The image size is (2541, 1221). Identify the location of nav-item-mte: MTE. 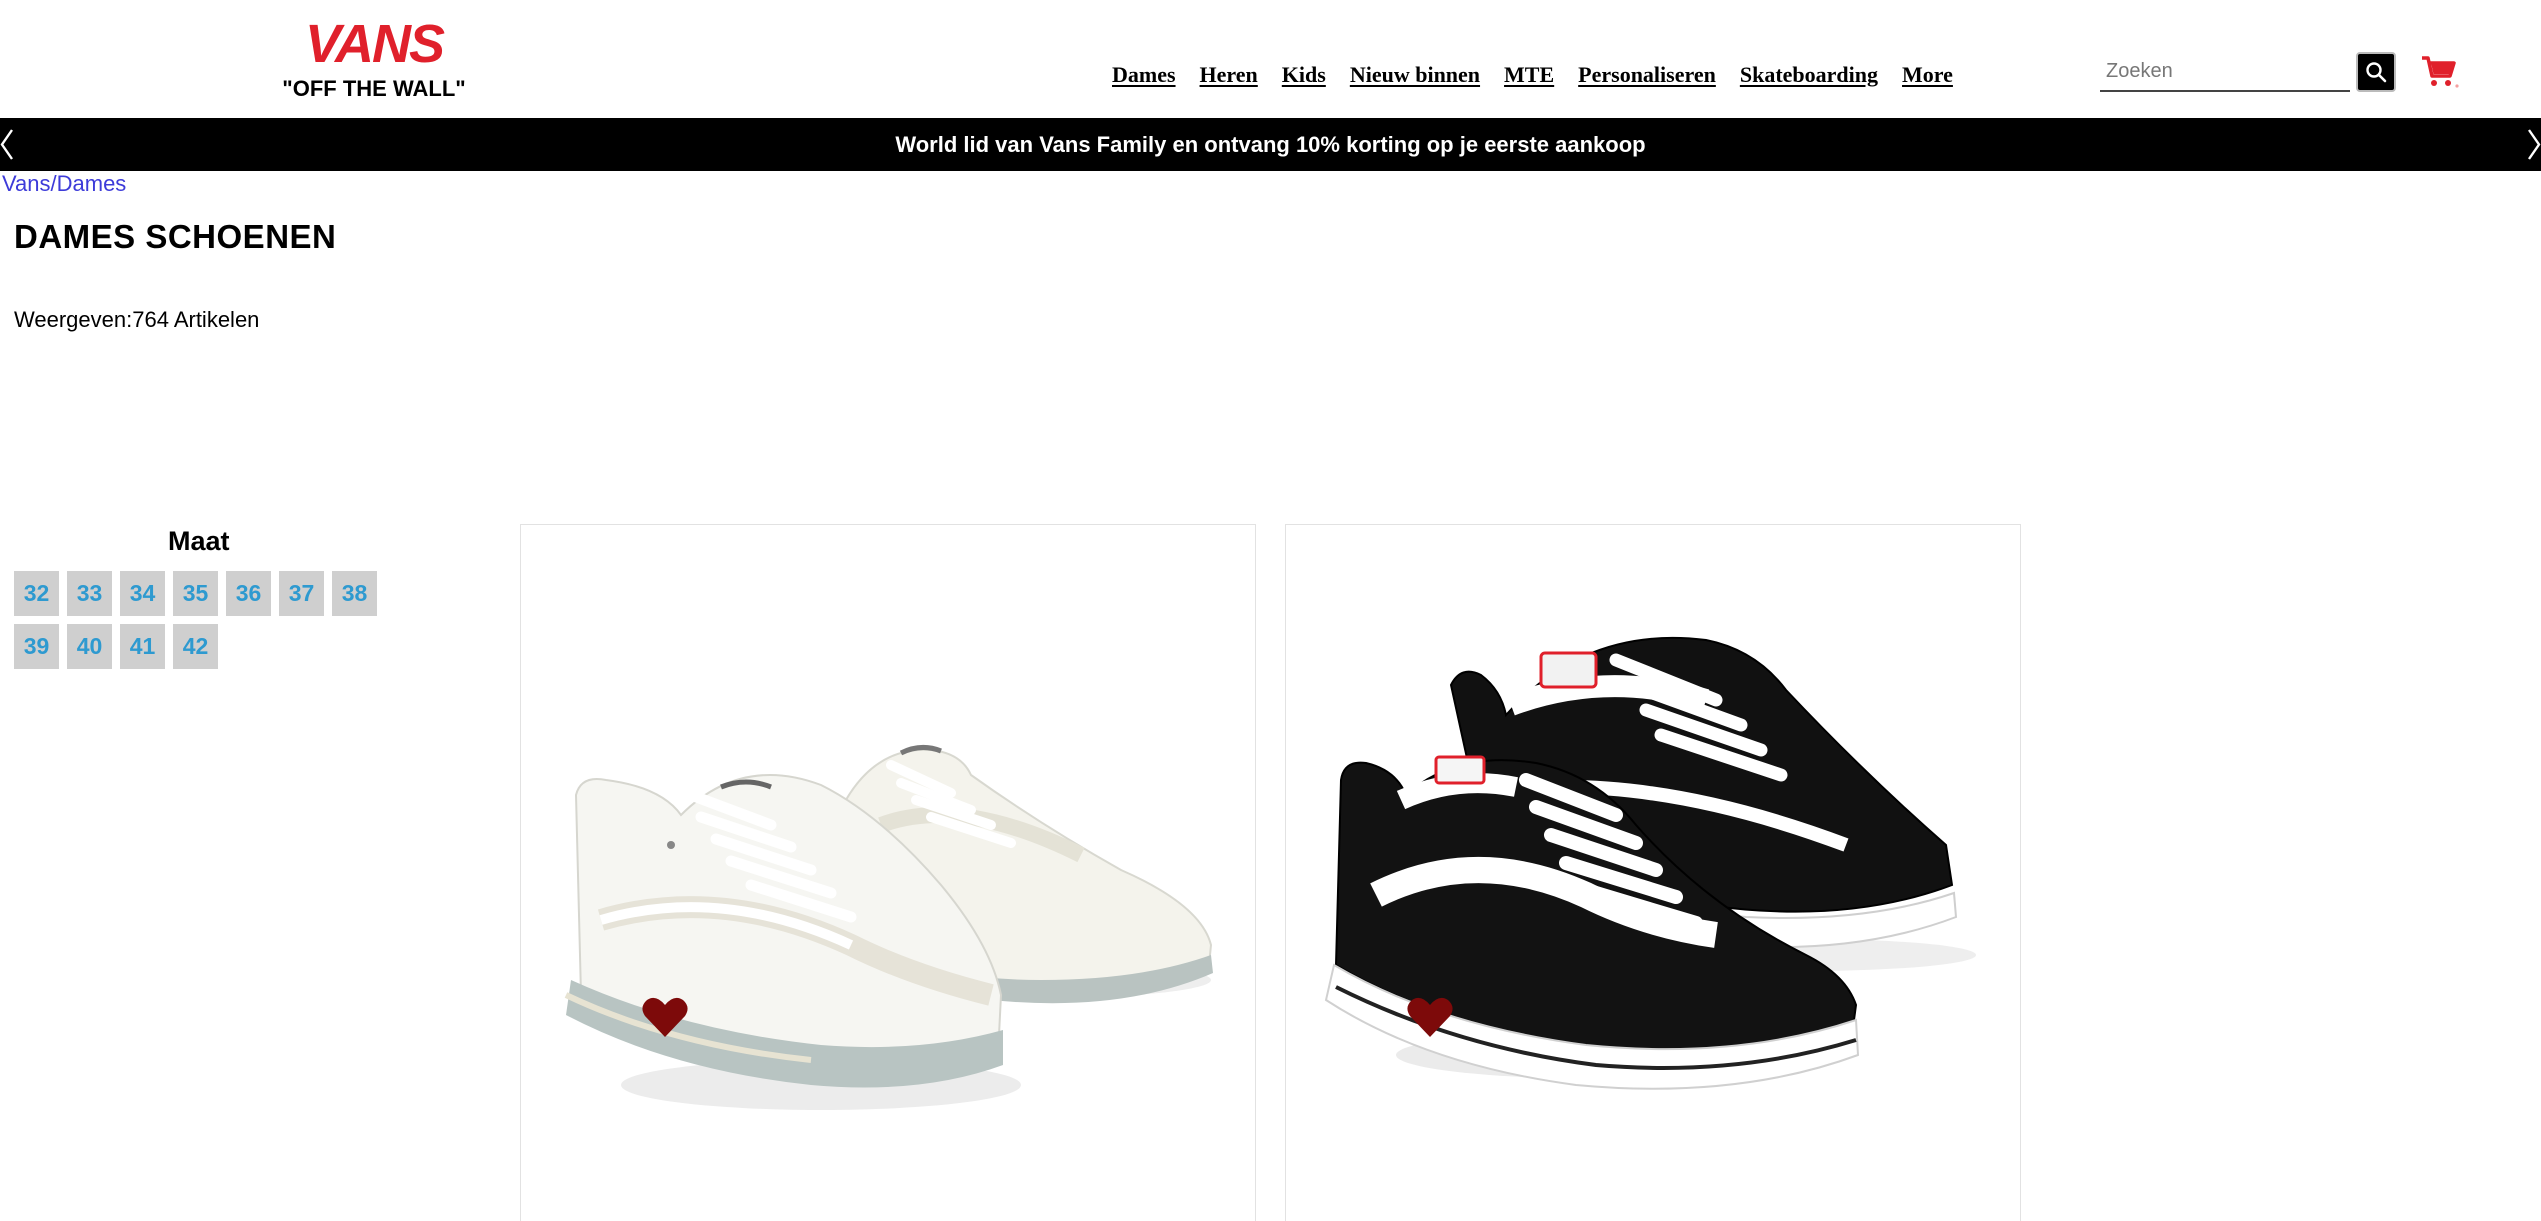
(1529, 75).